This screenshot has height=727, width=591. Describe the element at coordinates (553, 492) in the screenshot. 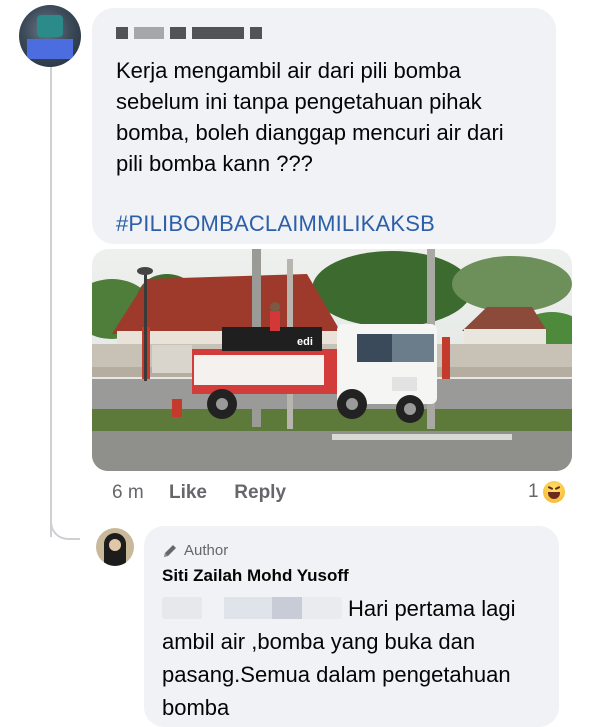

I see `haha-icon` at that location.